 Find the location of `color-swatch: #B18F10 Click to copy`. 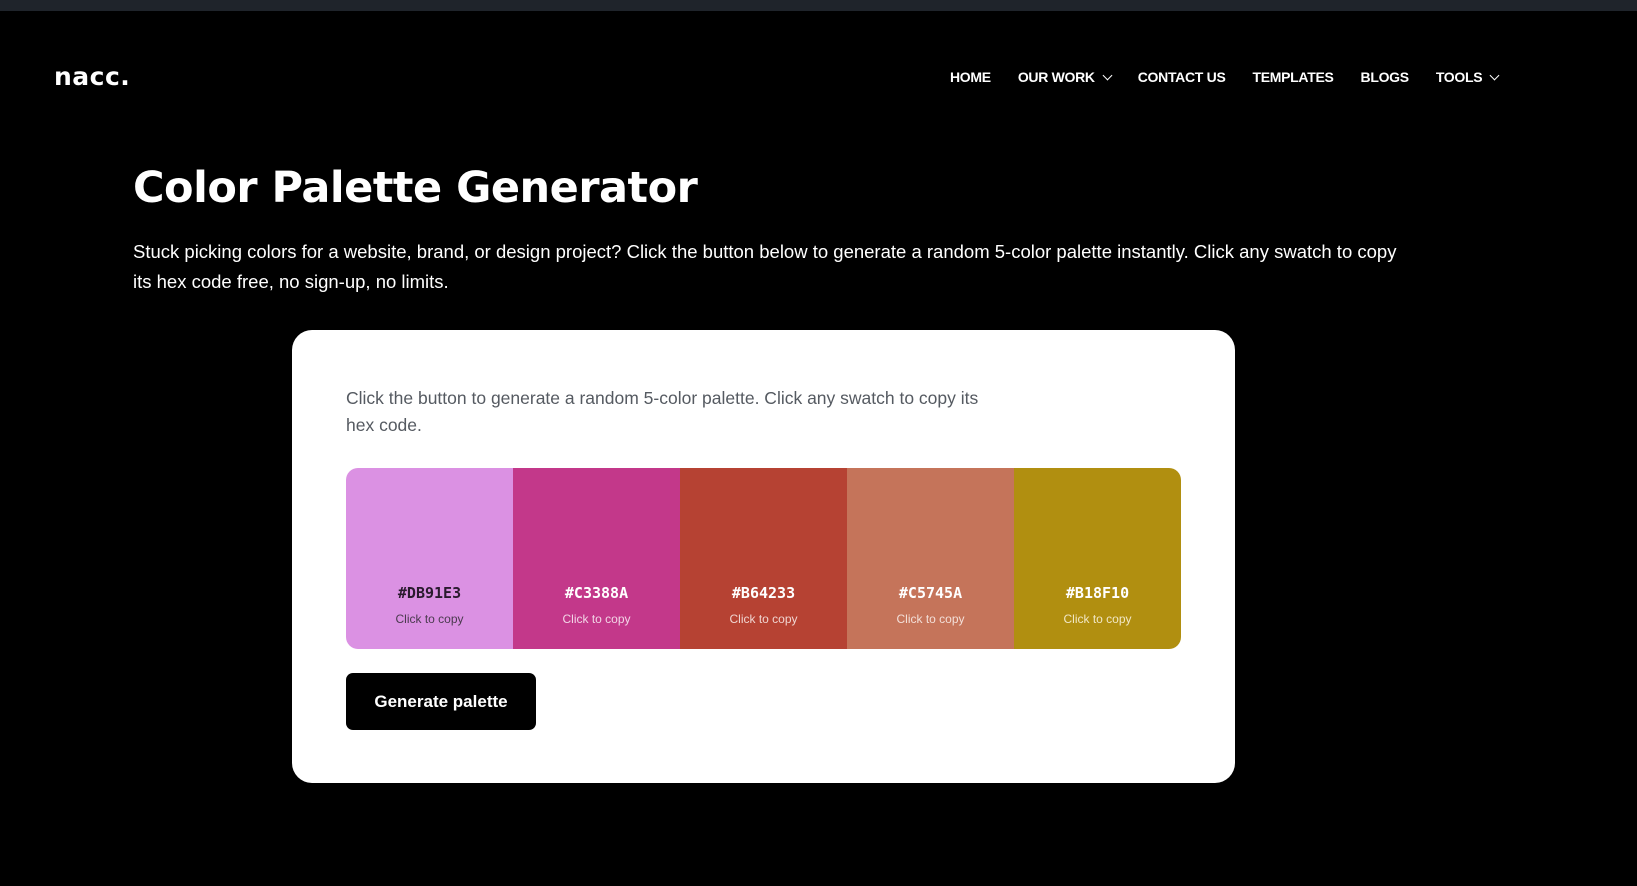

color-swatch: #B18F10 Click to copy is located at coordinates (1097, 558).